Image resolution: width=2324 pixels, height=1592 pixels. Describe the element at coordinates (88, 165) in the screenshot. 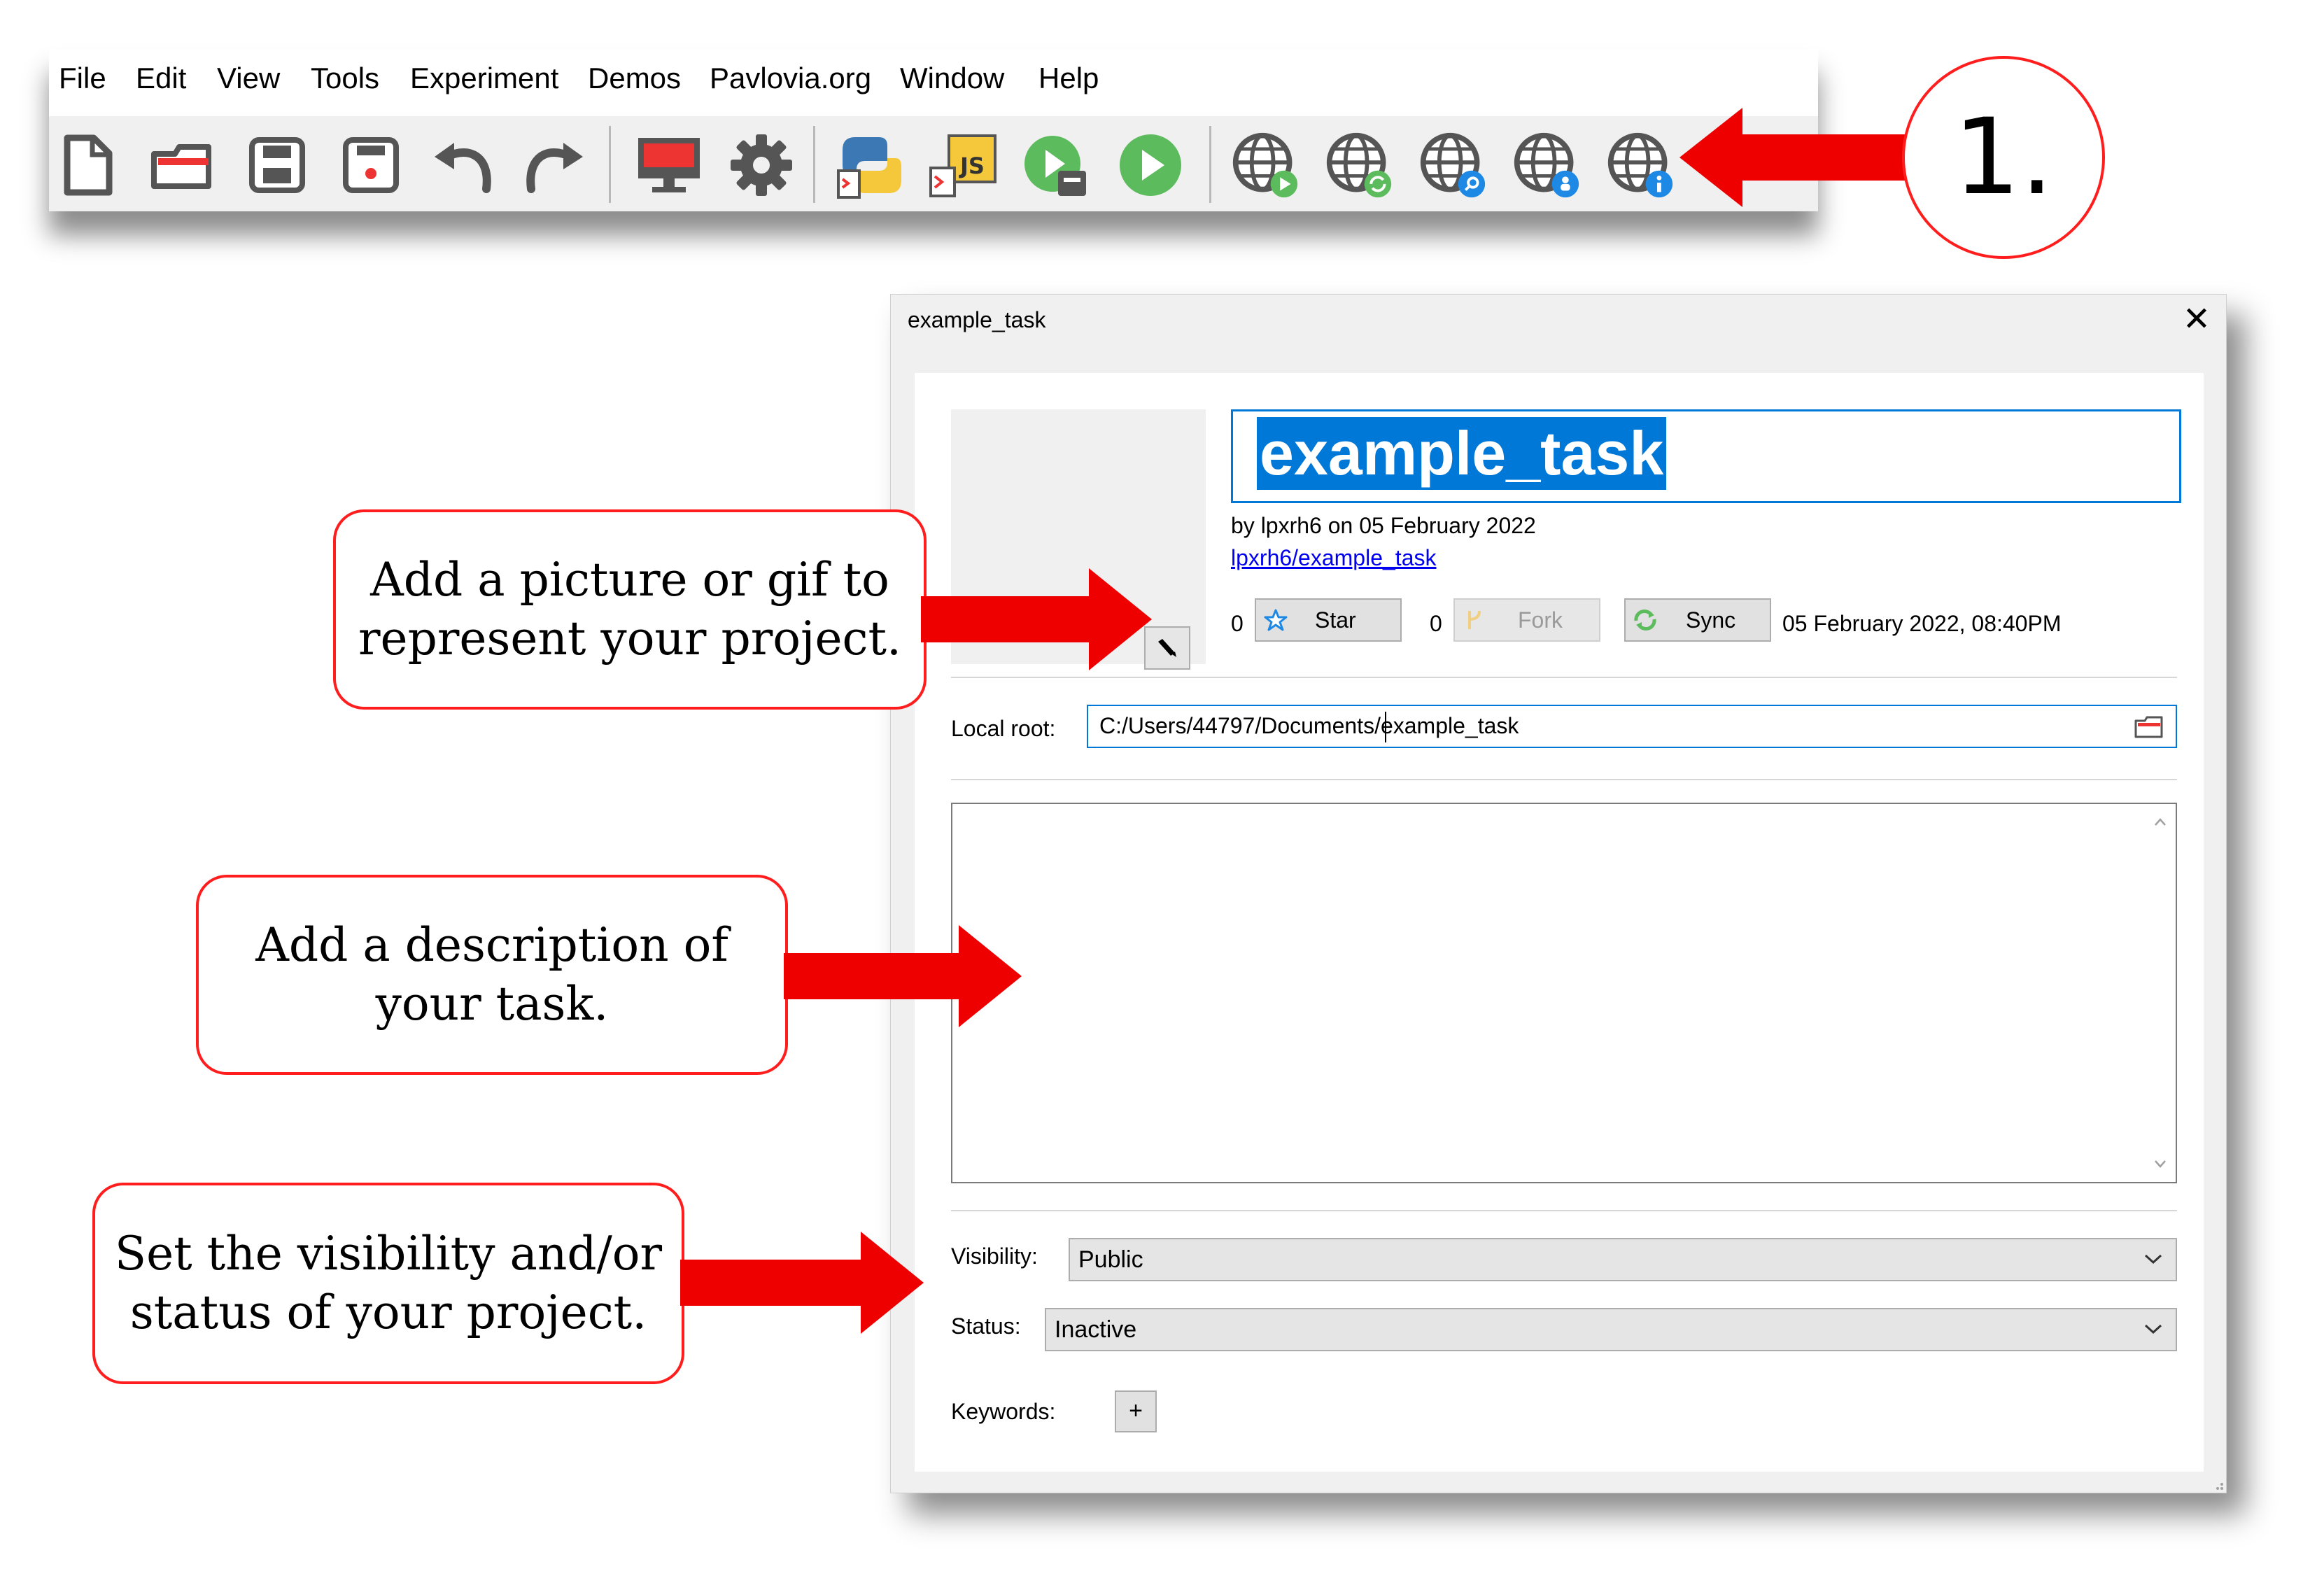

I see `new-file-icon` at that location.